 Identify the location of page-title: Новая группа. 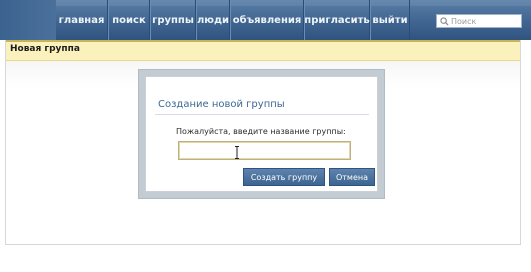
(45, 49).